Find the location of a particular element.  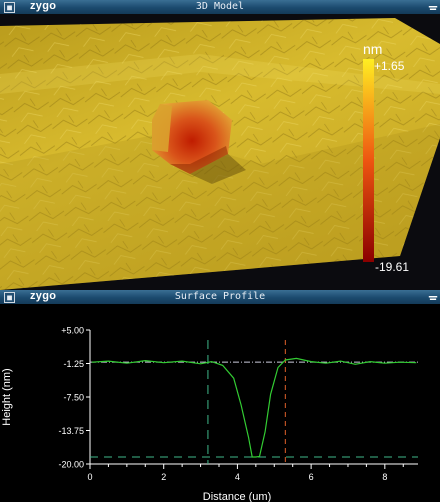

x-tick-label: 8 is located at coordinates (384, 477).